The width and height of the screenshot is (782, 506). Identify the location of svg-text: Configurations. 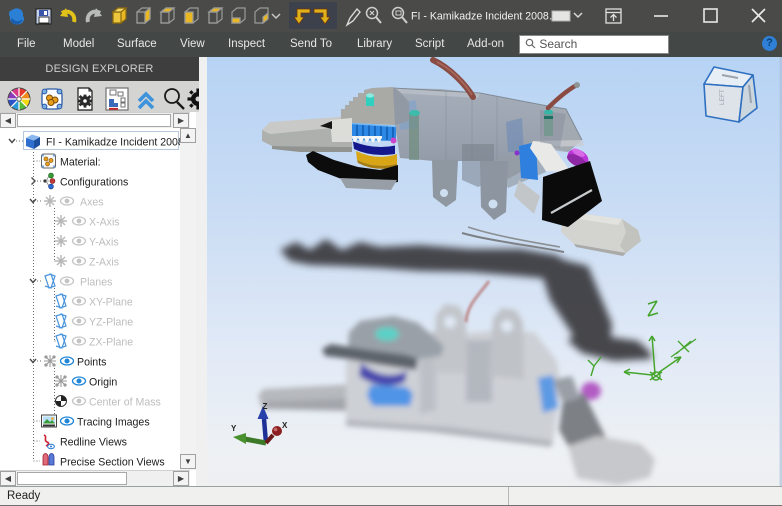
(94, 183).